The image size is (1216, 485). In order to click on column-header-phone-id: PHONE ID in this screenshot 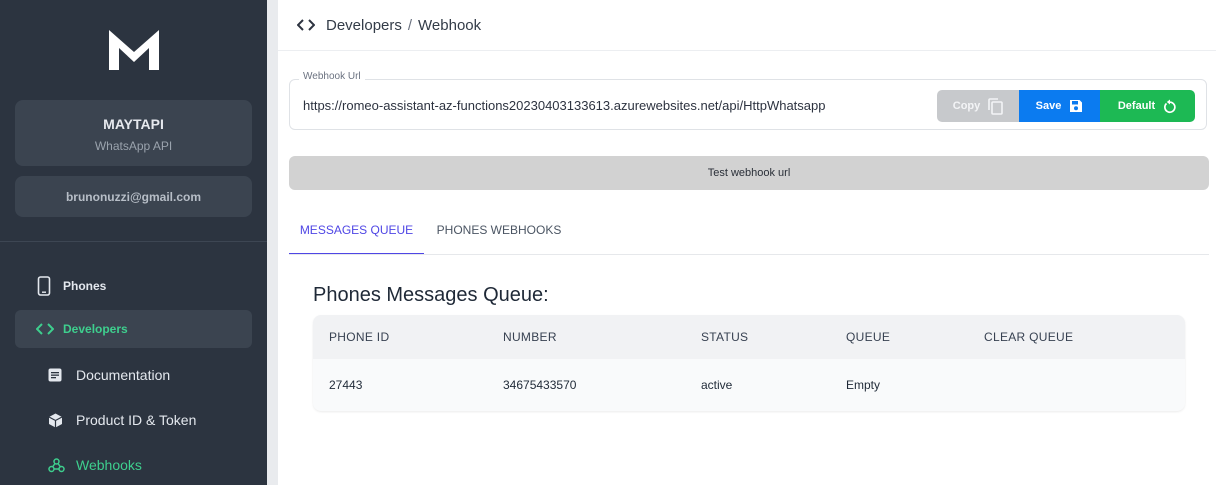, I will do `click(359, 337)`.